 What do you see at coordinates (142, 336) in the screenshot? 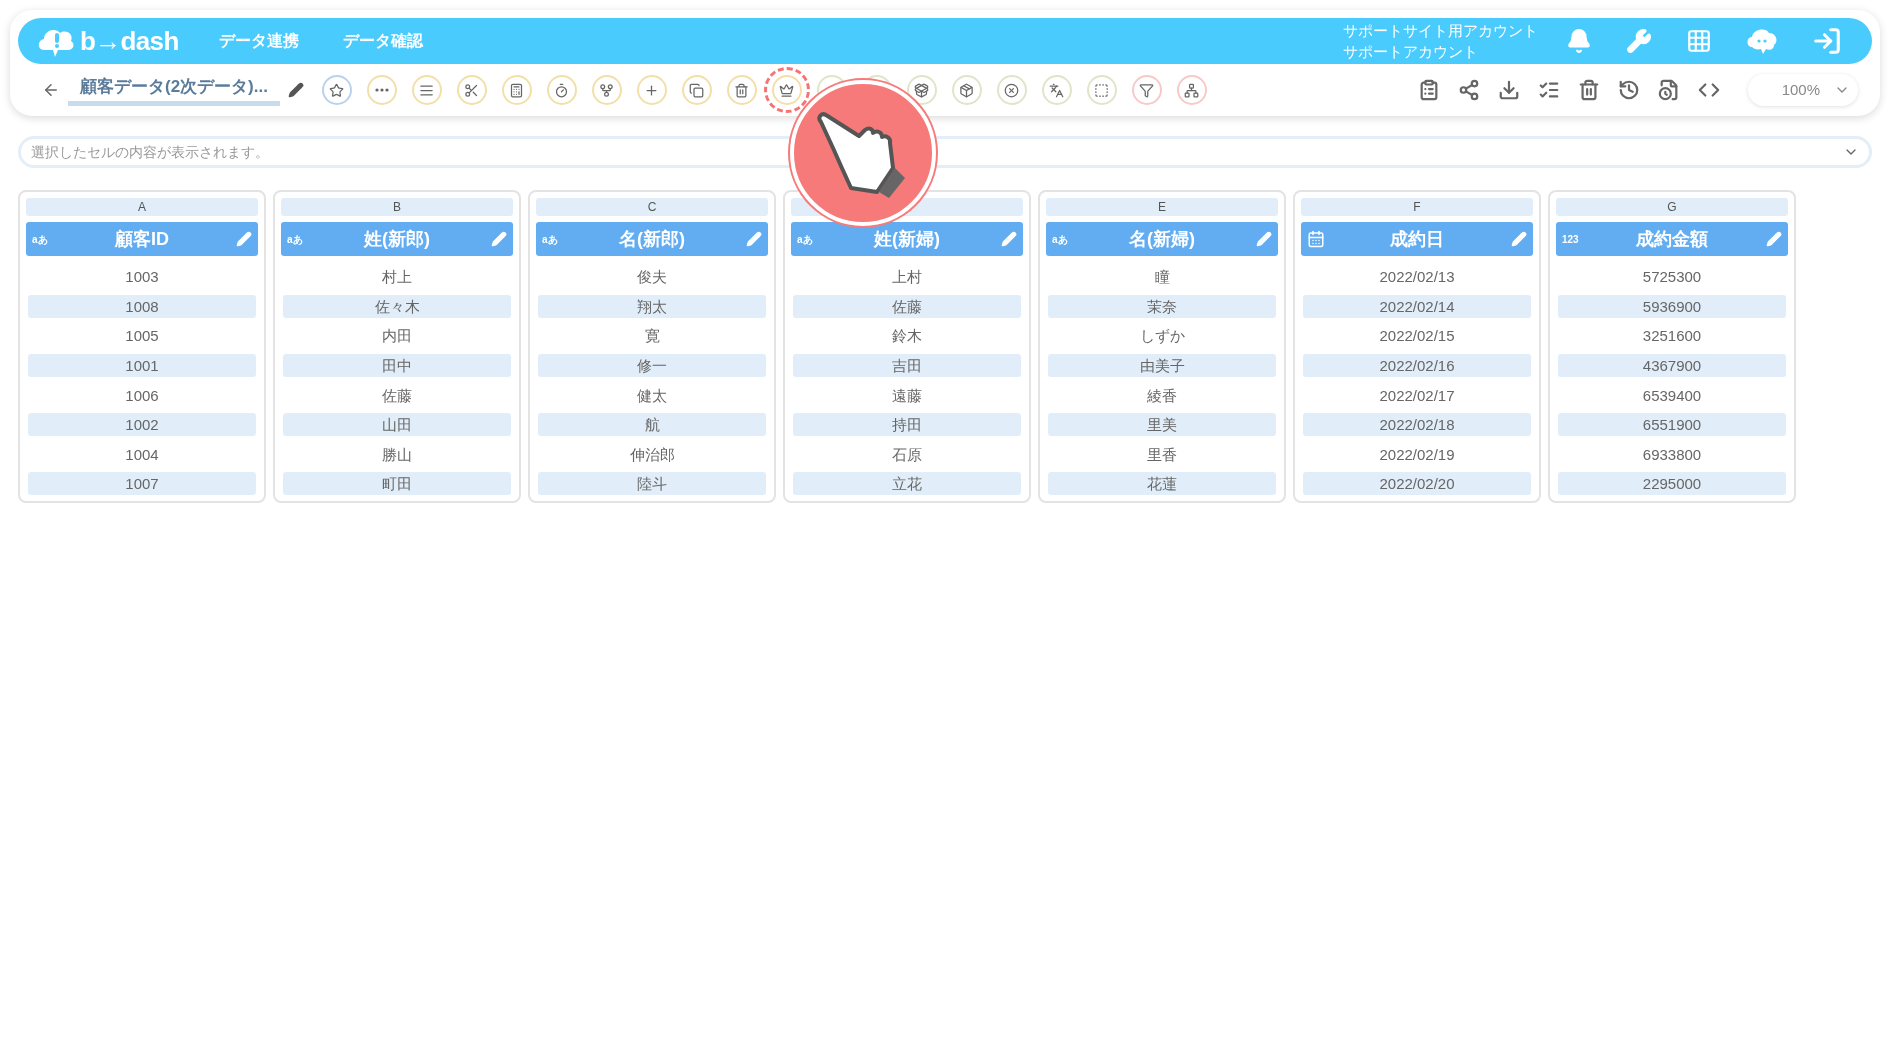
I see `table-cell: 1005` at bounding box center [142, 336].